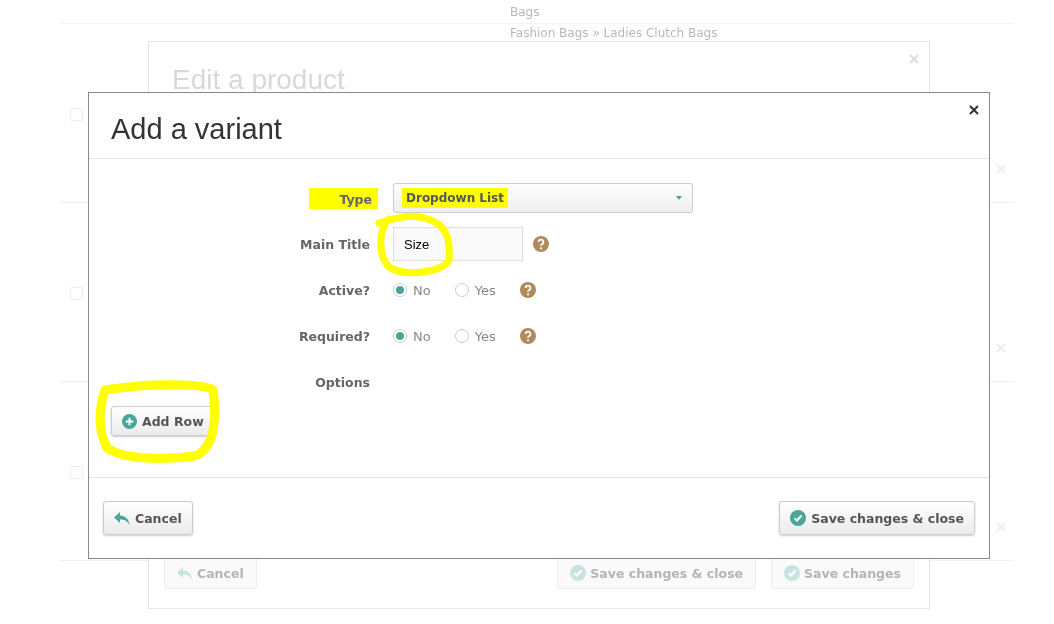  Describe the element at coordinates (614, 33) in the screenshot. I see `category-path-text: Fashion Bags » Ladies Clutch Bags` at that location.